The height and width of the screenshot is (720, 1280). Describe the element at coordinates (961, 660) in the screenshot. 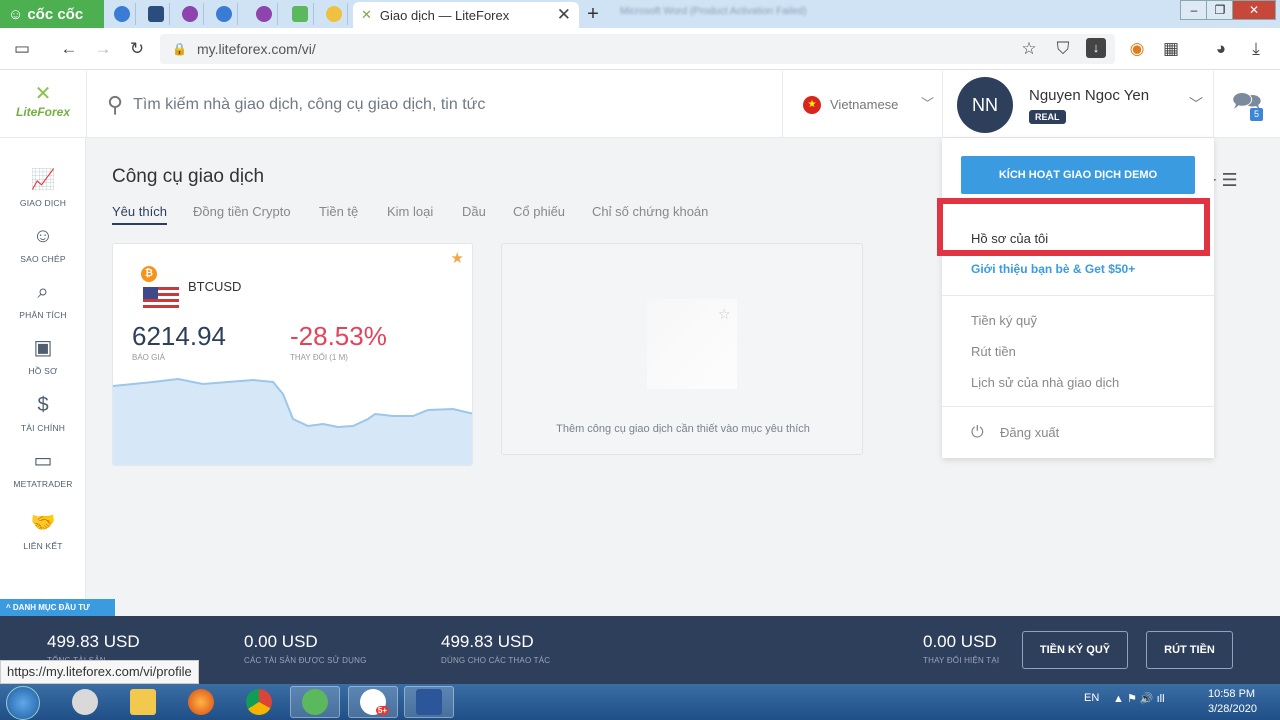

I see `current-change-label: THAY ĐỔI HIỆN TẠI` at that location.